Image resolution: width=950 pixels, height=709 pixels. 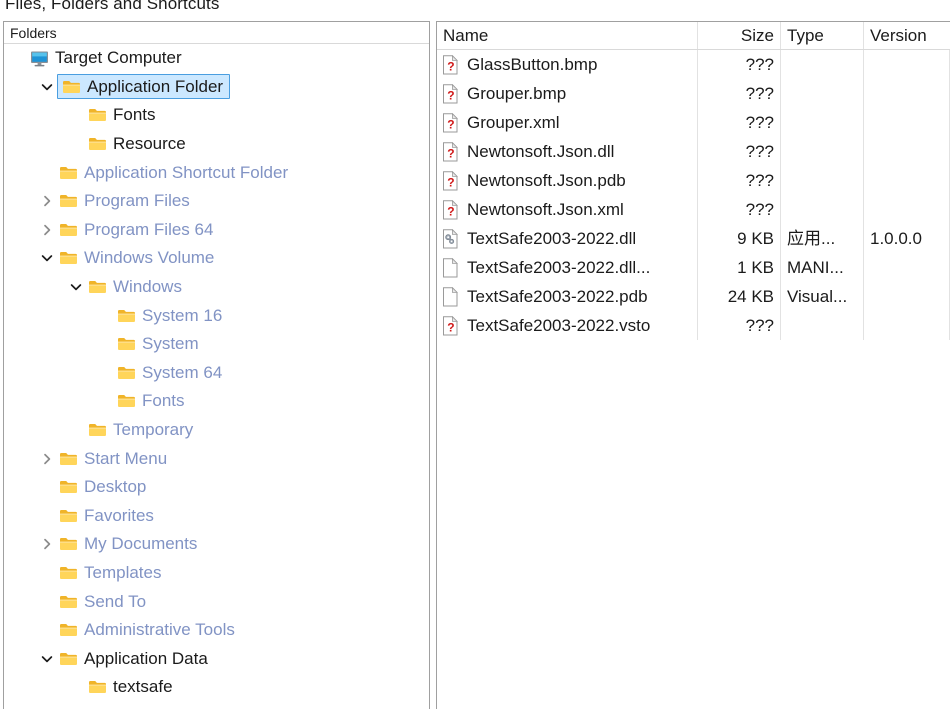 What do you see at coordinates (450, 123) in the screenshot?
I see `unknown-file-icon: ?` at bounding box center [450, 123].